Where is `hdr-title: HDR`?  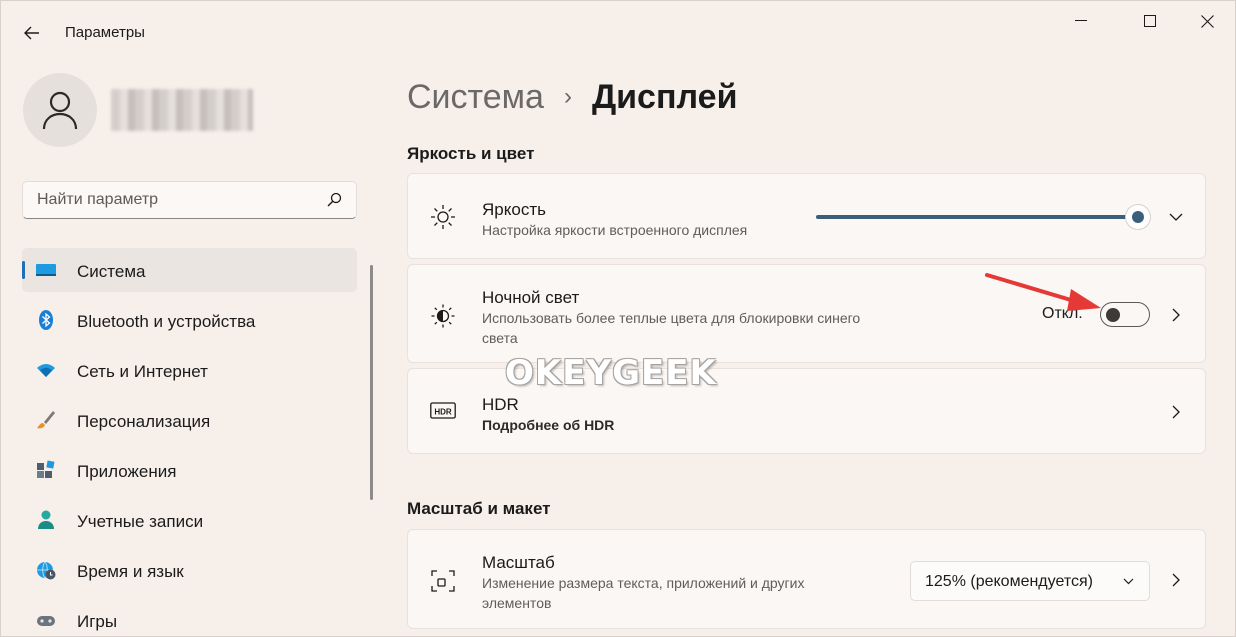 hdr-title: HDR is located at coordinates (500, 404).